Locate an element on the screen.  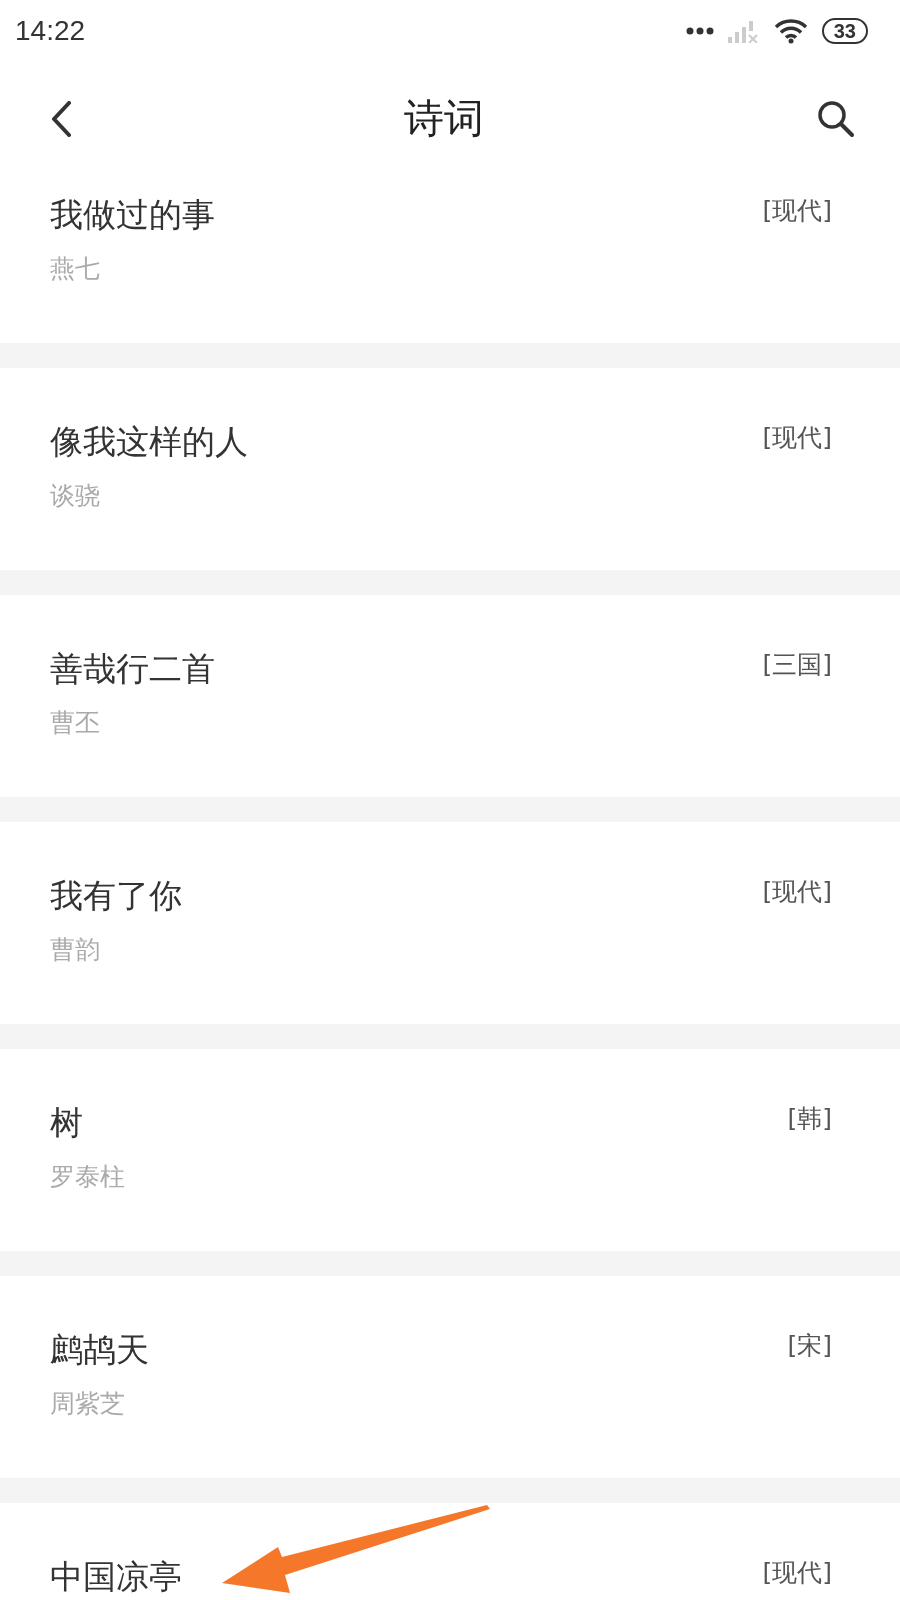
poem-item: 鹧鸪天 周紫芝 [宋] is located at coordinates (450, 1377).